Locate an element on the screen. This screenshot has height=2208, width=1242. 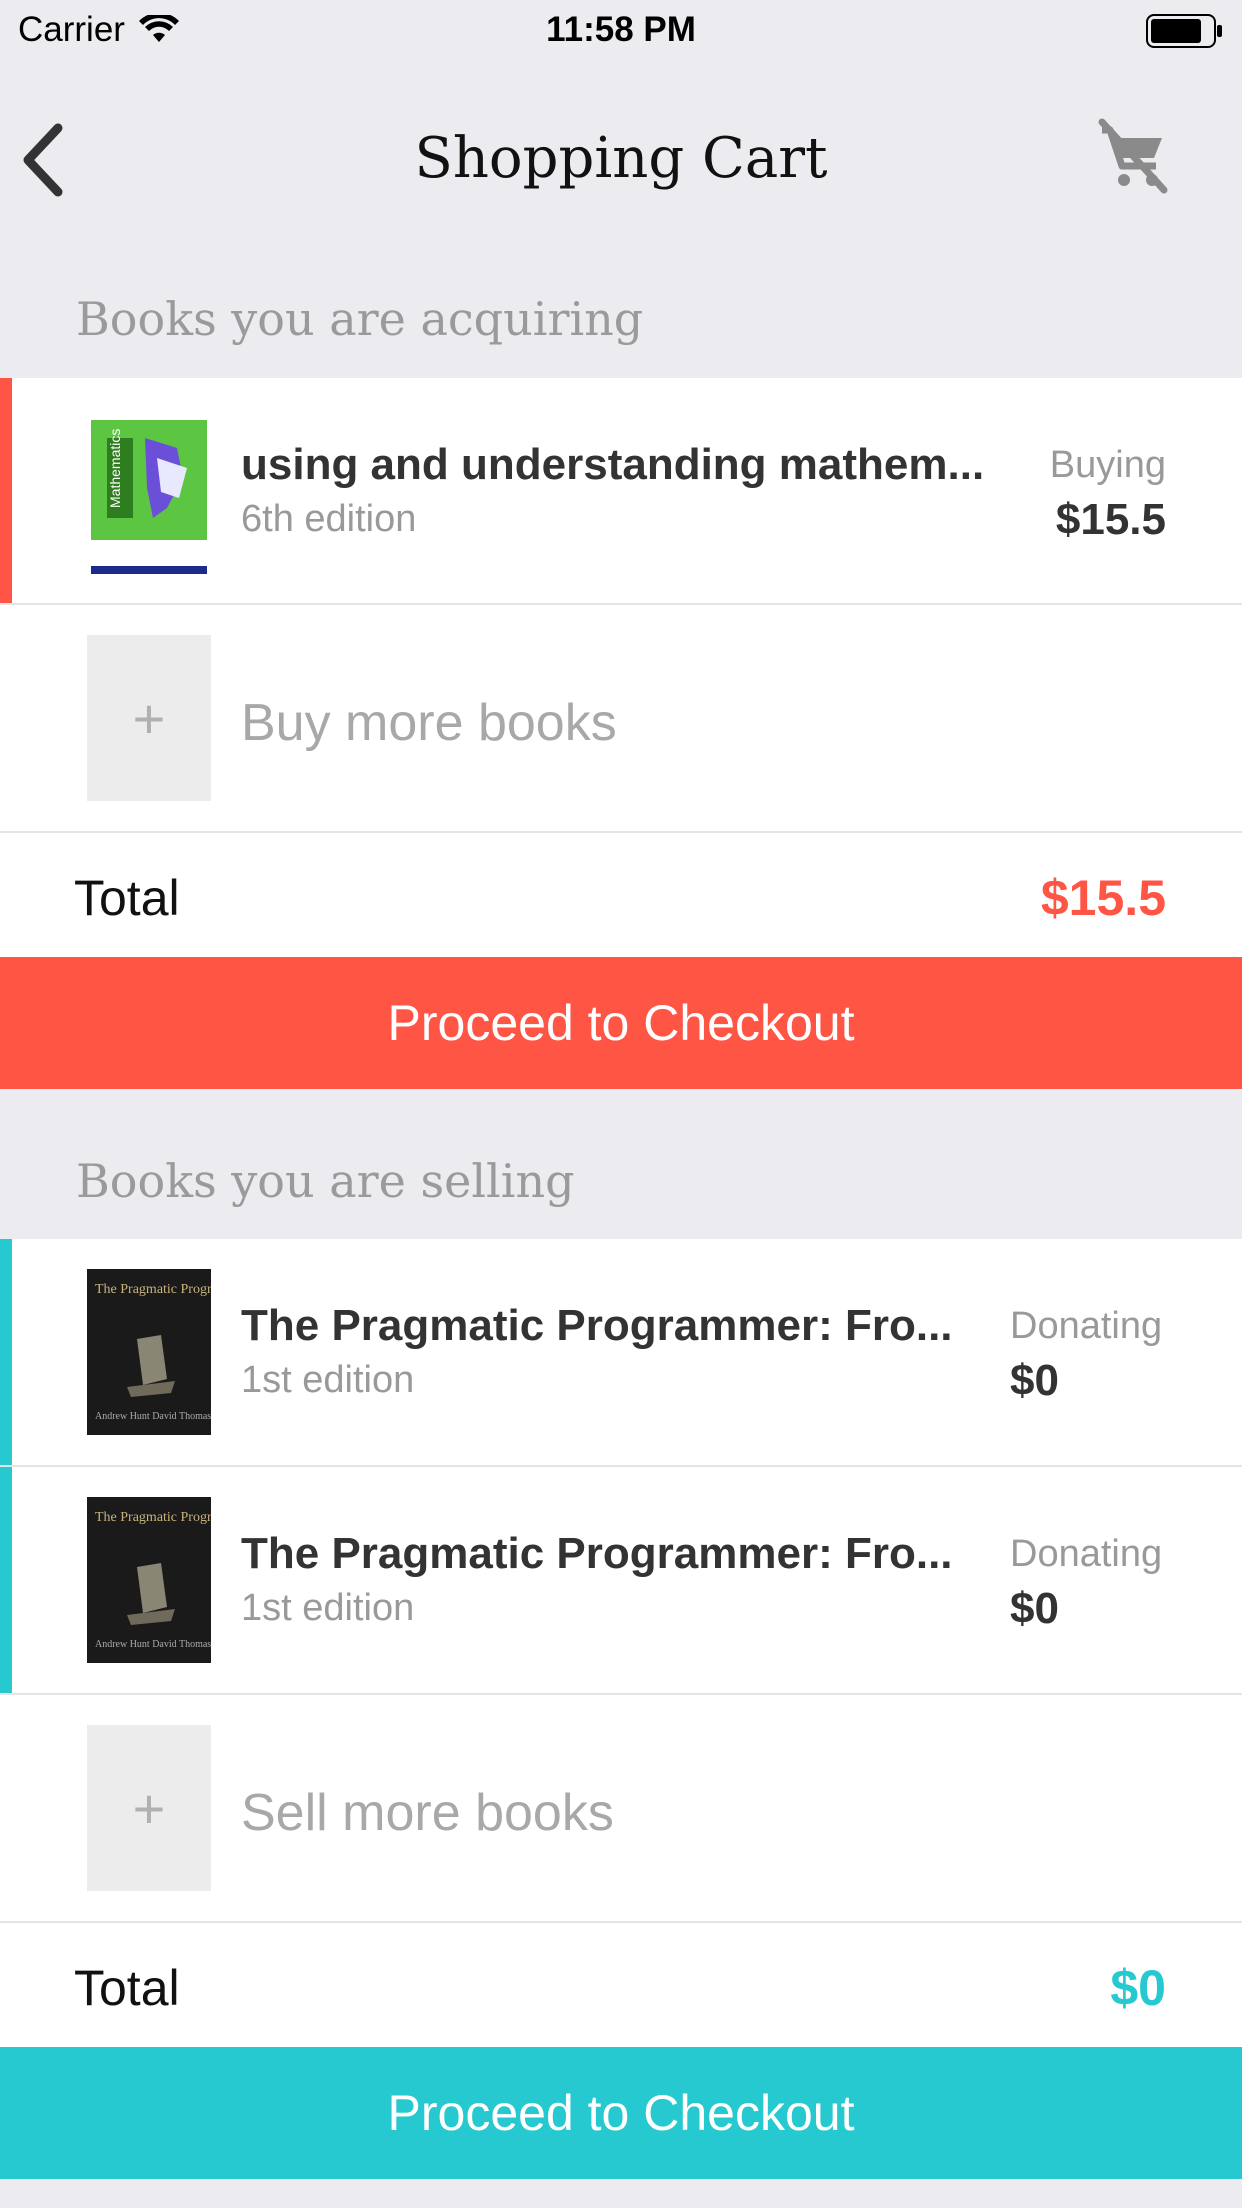
buy-more-books-row: + Buy more books is located at coordinates (621, 719).